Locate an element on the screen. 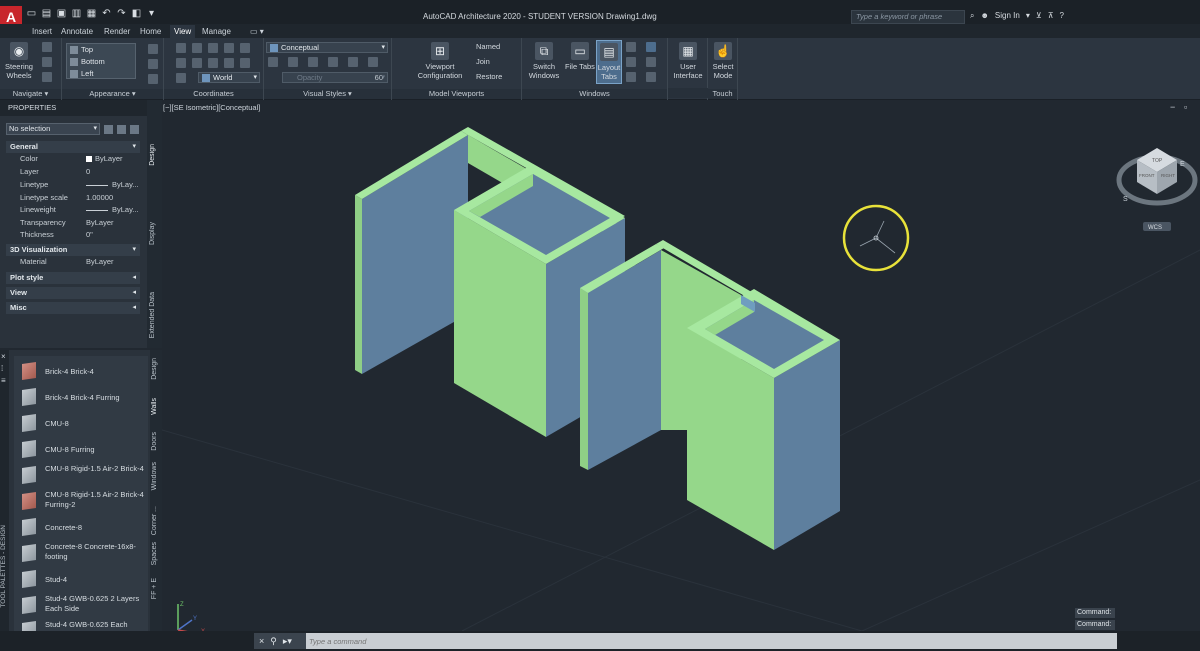 Image resolution: width=1200 pixels, height=651 pixels. tool-item: Brick-4 Brick-4 is located at coordinates (81, 373).